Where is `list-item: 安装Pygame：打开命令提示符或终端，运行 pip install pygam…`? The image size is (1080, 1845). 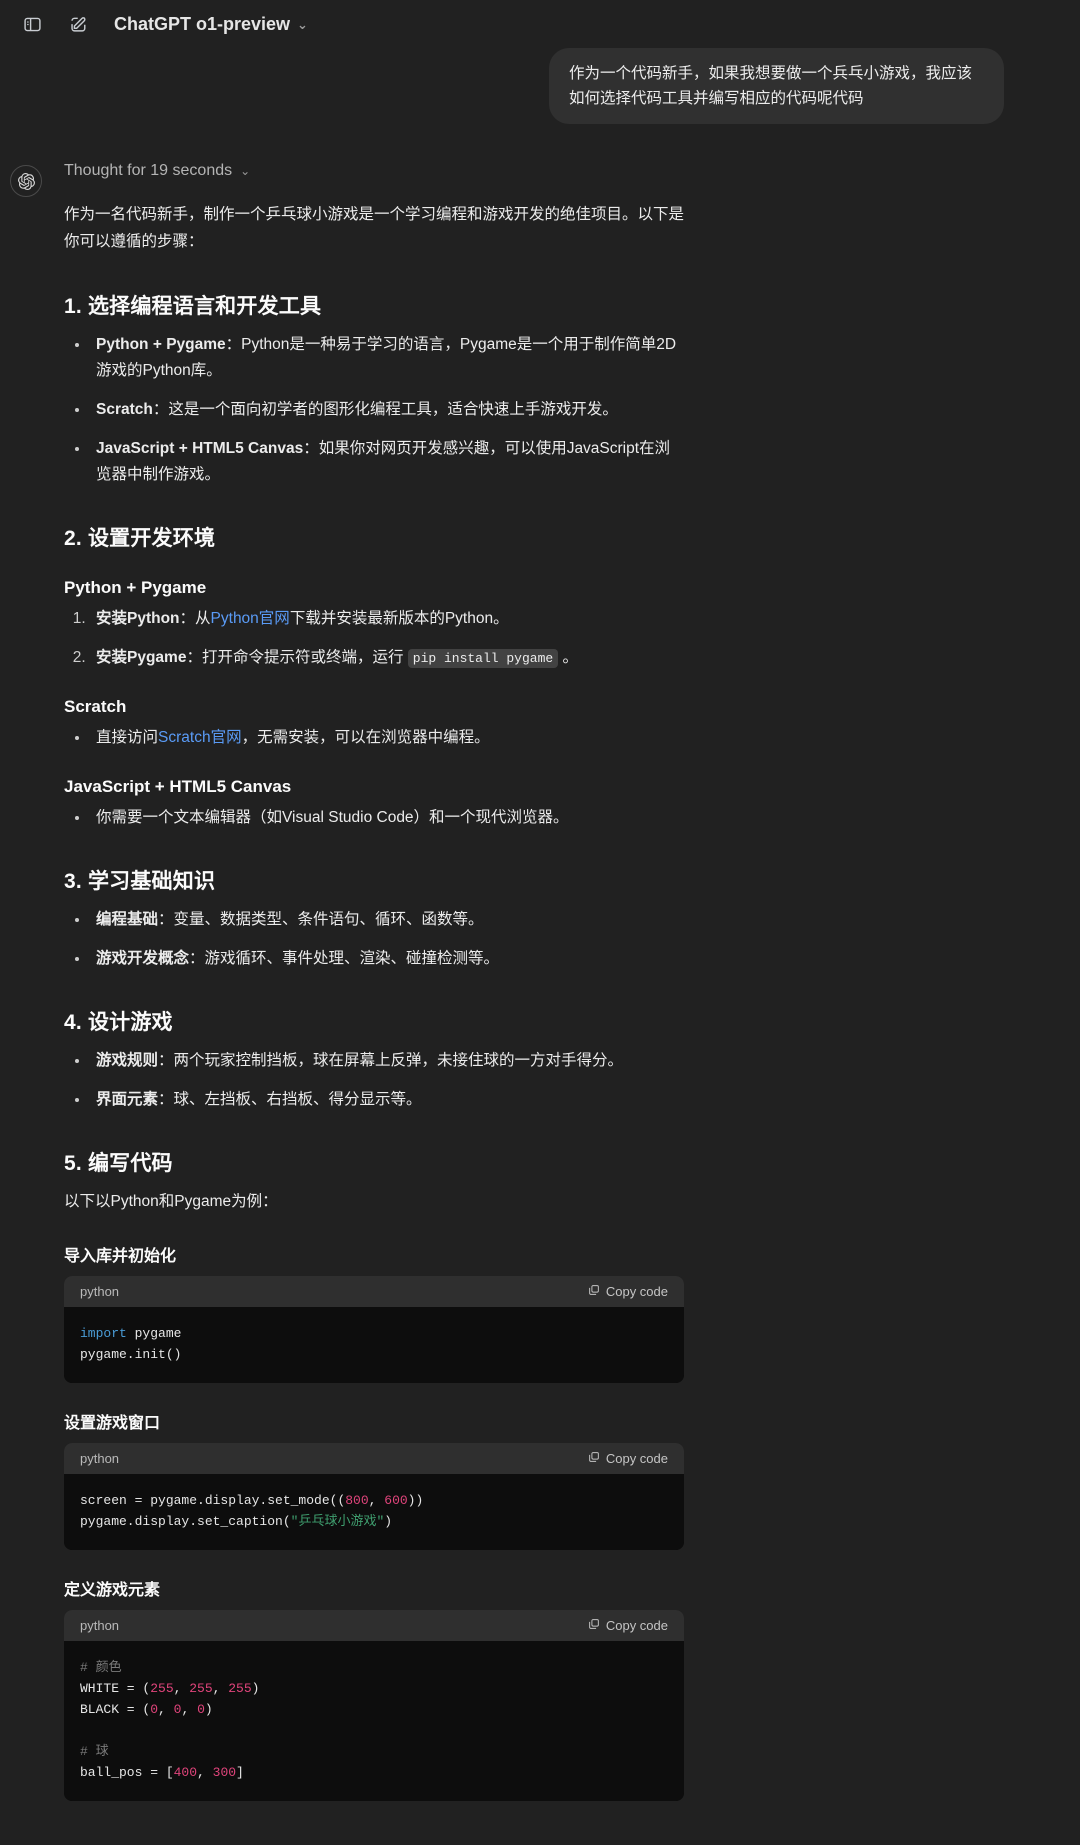
list-item: 安装Pygame：打开命令提示符或终端，运行 pip install pygam… is located at coordinates (387, 658).